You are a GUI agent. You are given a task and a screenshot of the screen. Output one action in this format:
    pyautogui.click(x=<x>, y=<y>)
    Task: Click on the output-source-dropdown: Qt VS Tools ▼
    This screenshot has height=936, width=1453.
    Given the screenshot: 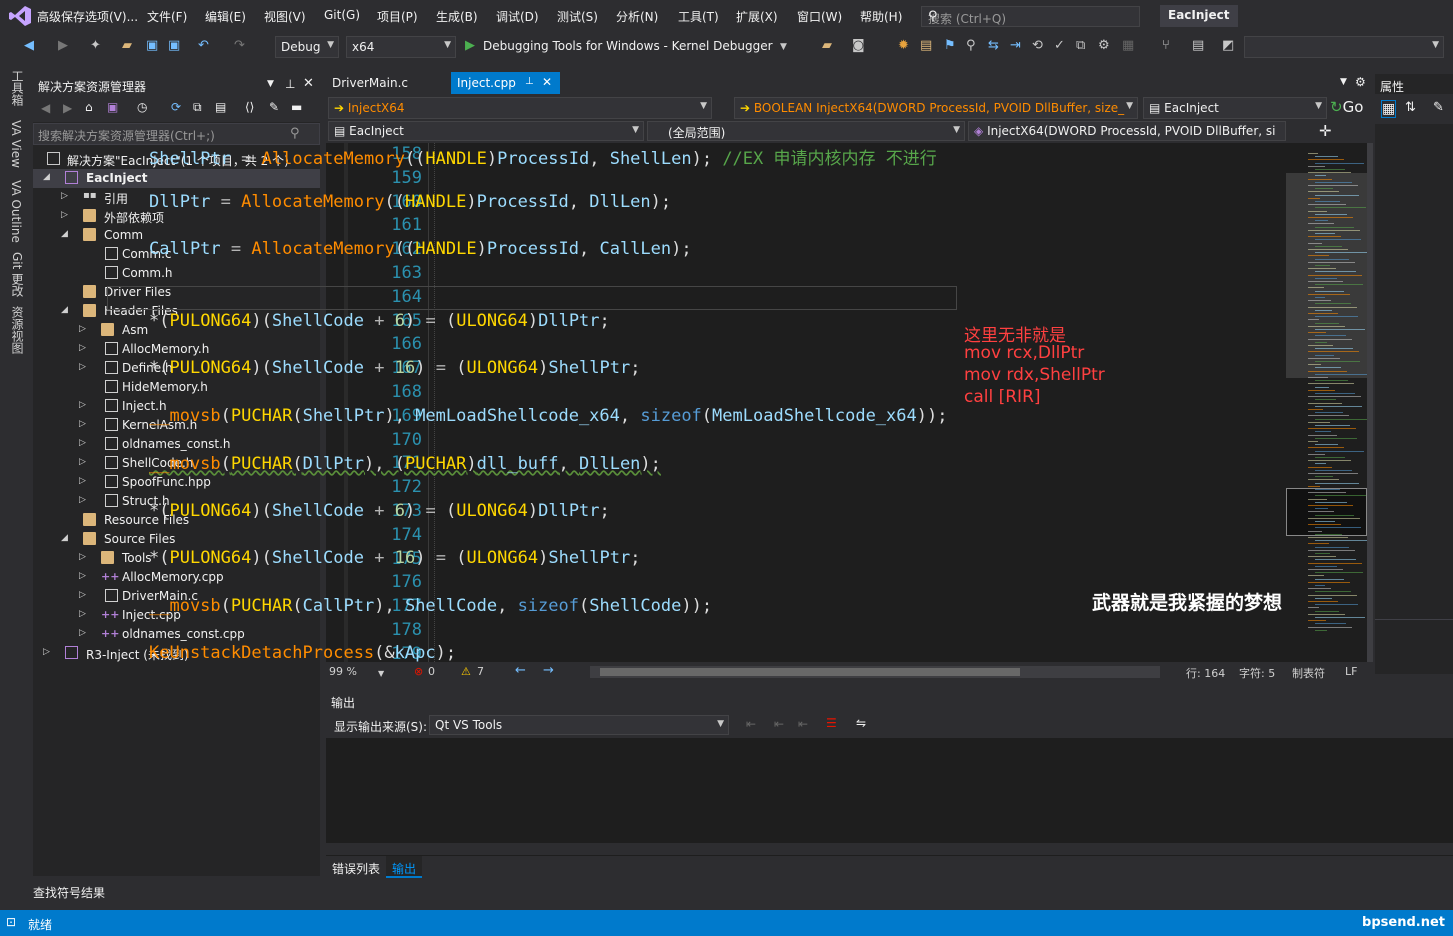 What is the action you would take?
    pyautogui.click(x=579, y=725)
    